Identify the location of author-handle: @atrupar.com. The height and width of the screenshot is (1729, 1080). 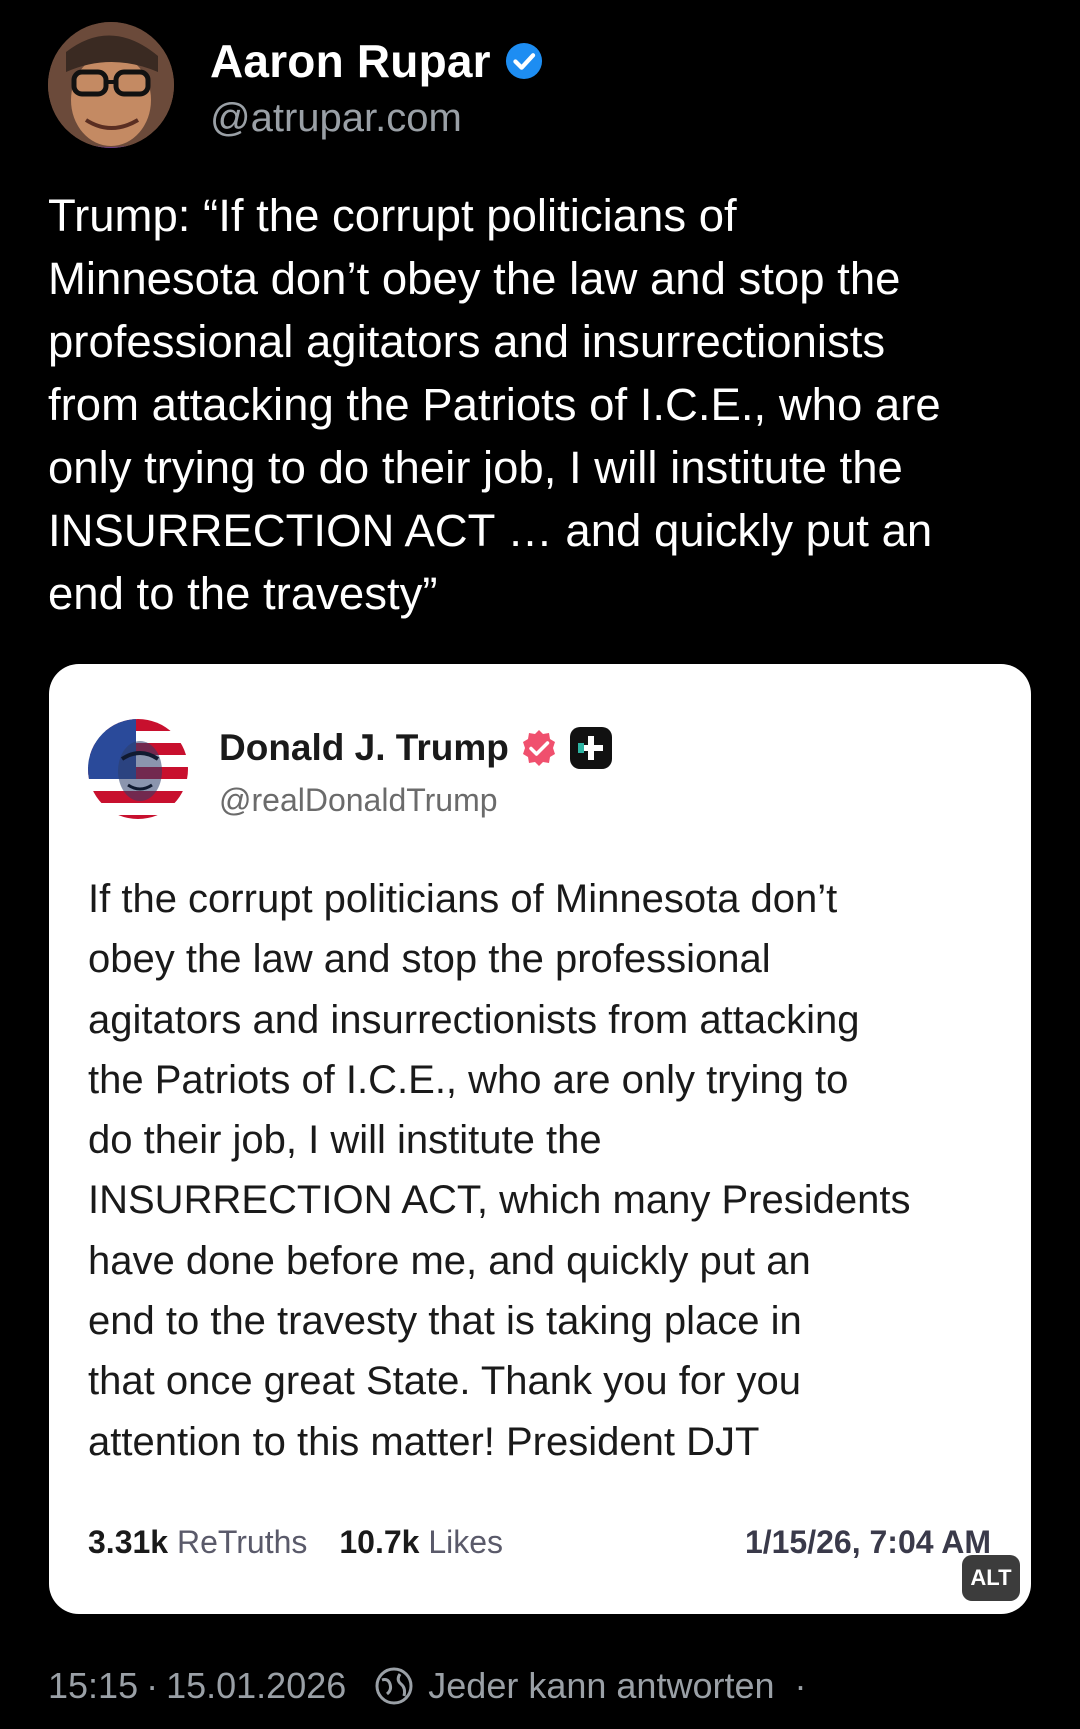
(376, 118).